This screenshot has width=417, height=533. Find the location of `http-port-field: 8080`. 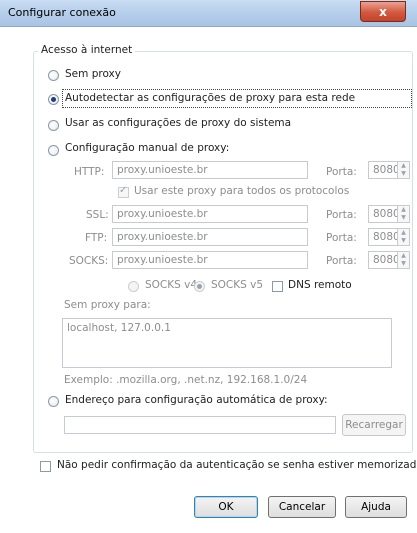

http-port-field: 8080 is located at coordinates (383, 170).